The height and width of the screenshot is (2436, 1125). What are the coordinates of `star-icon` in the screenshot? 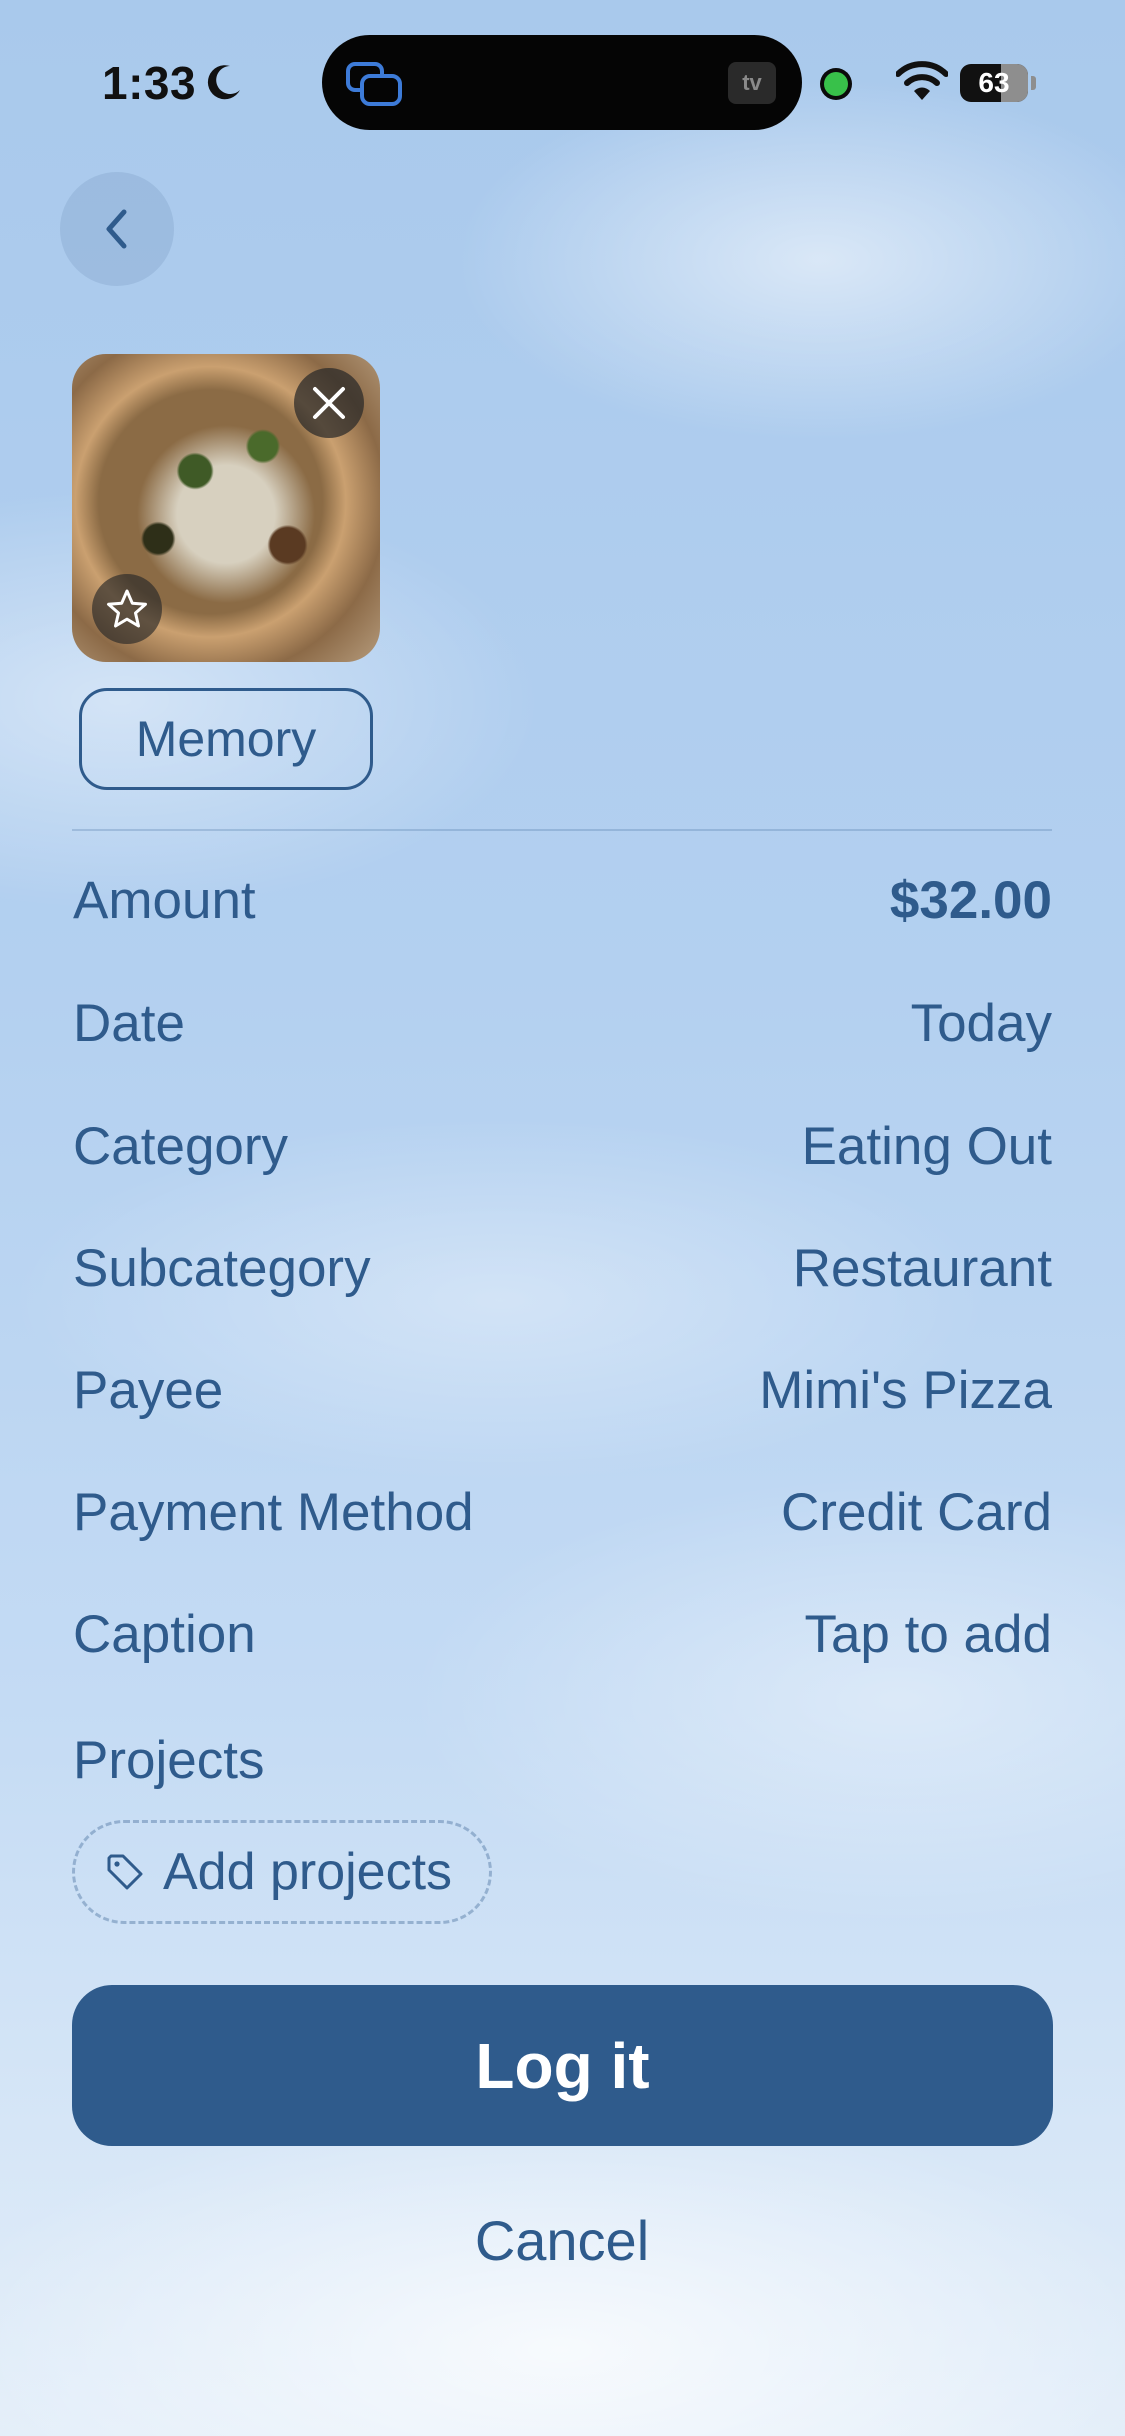 It's located at (127, 608).